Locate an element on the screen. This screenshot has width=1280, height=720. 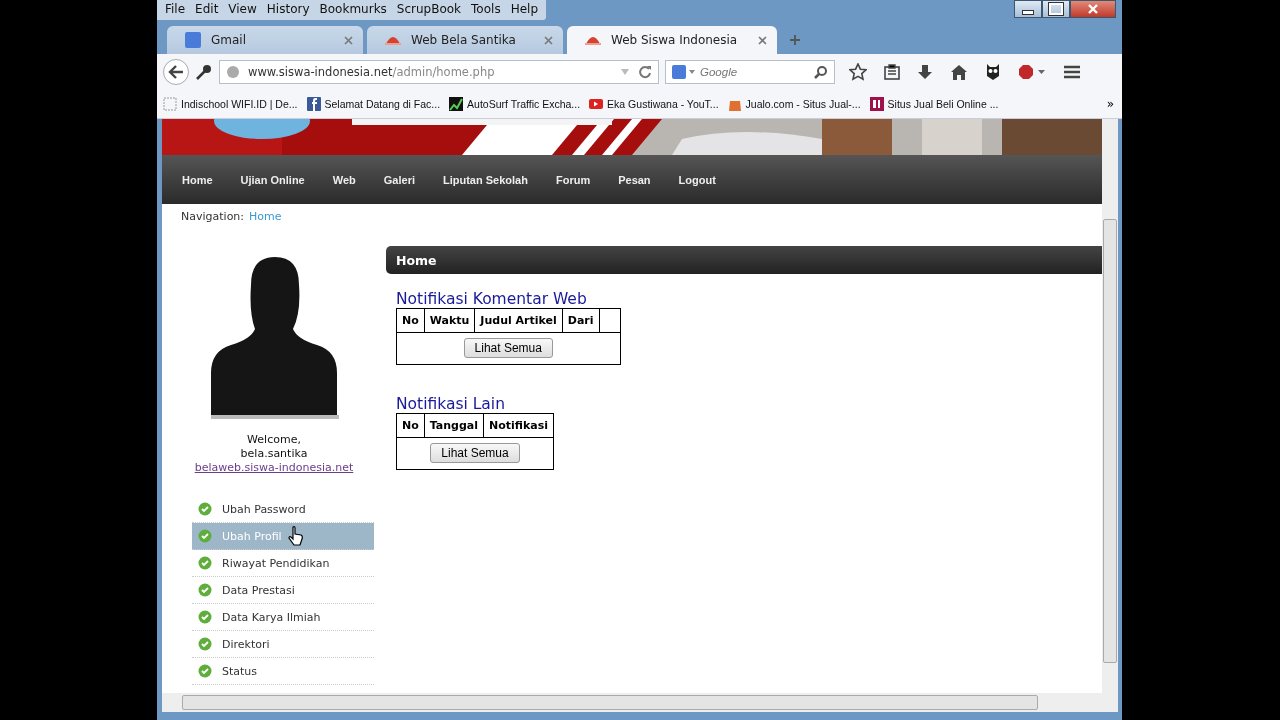
star-icon is located at coordinates (858, 72).